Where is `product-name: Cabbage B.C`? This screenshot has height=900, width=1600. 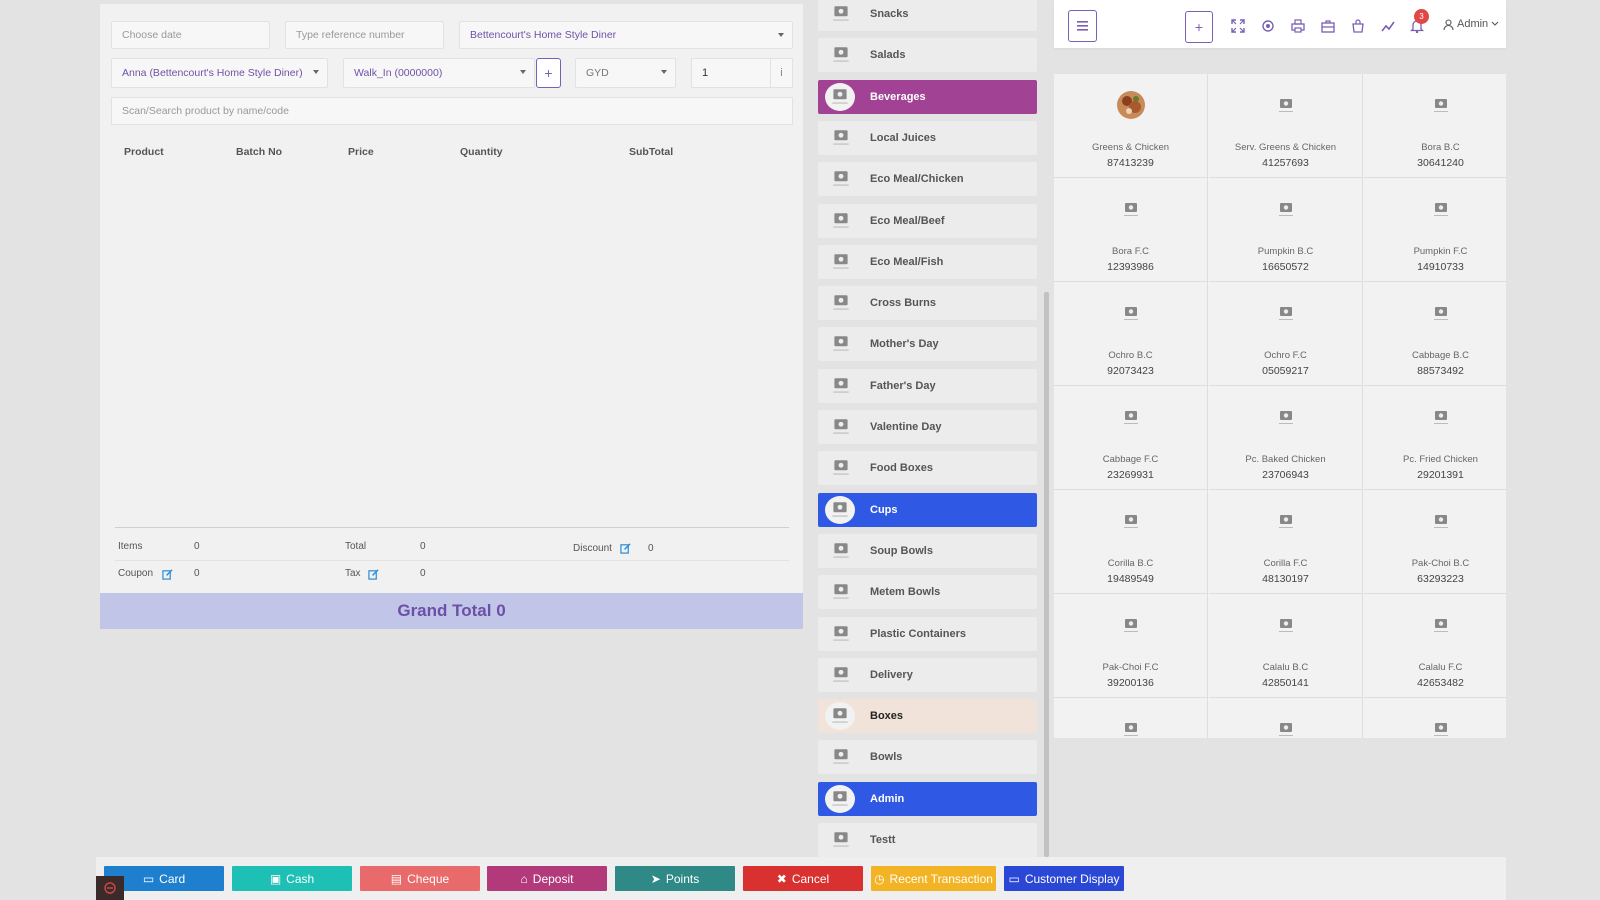 product-name: Cabbage B.C is located at coordinates (1440, 355).